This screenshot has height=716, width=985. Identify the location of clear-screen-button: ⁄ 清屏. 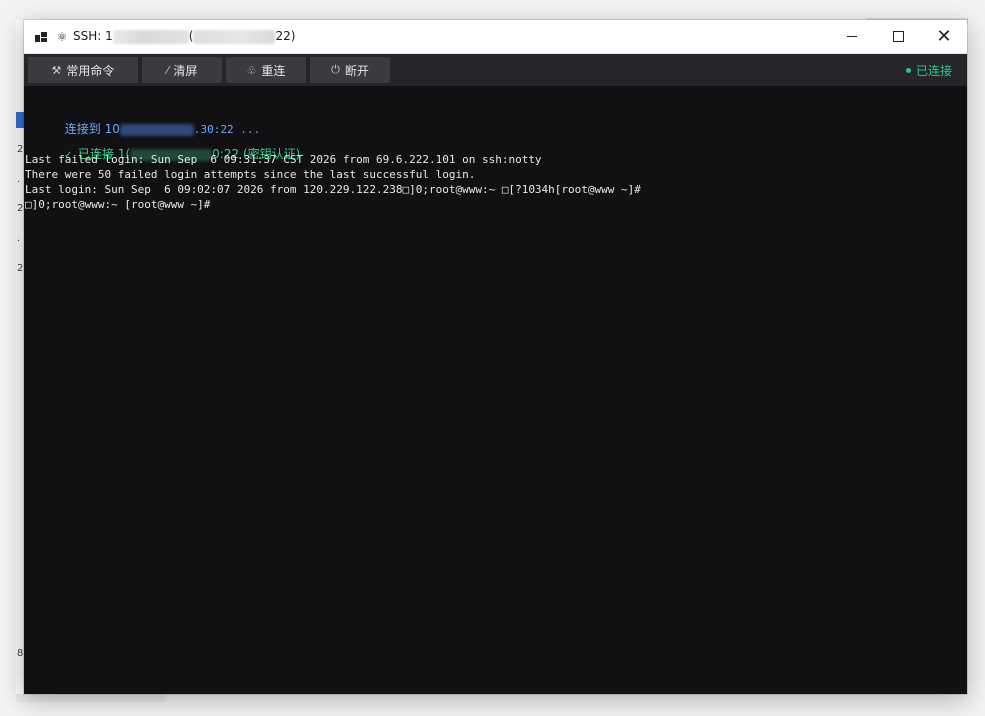
(182, 70).